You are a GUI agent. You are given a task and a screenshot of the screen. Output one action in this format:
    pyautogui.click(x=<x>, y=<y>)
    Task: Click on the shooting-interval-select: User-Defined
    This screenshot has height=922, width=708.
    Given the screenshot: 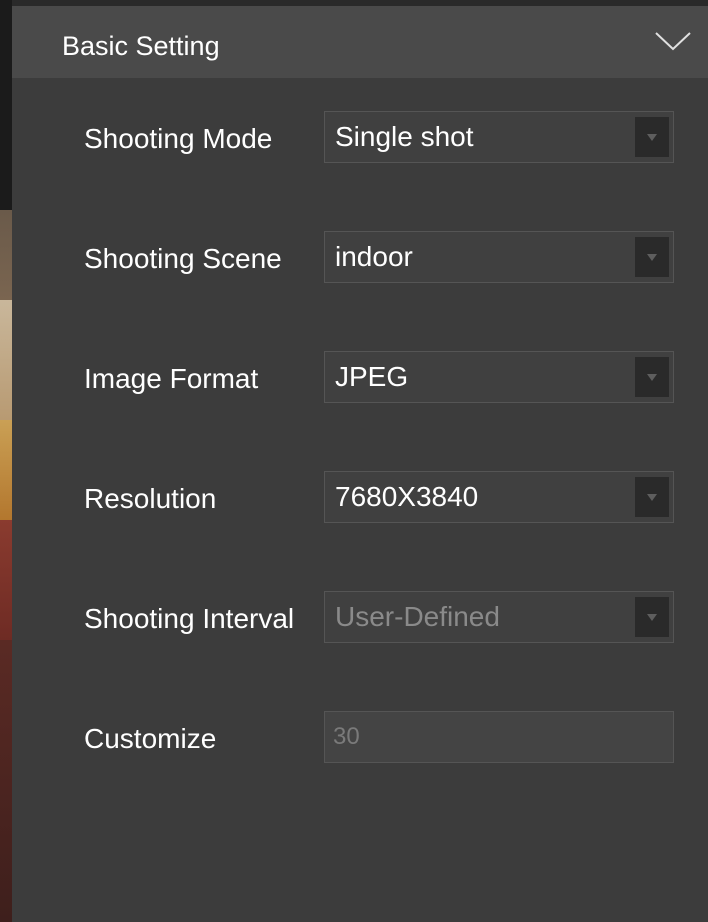 What is the action you would take?
    pyautogui.click(x=499, y=617)
    